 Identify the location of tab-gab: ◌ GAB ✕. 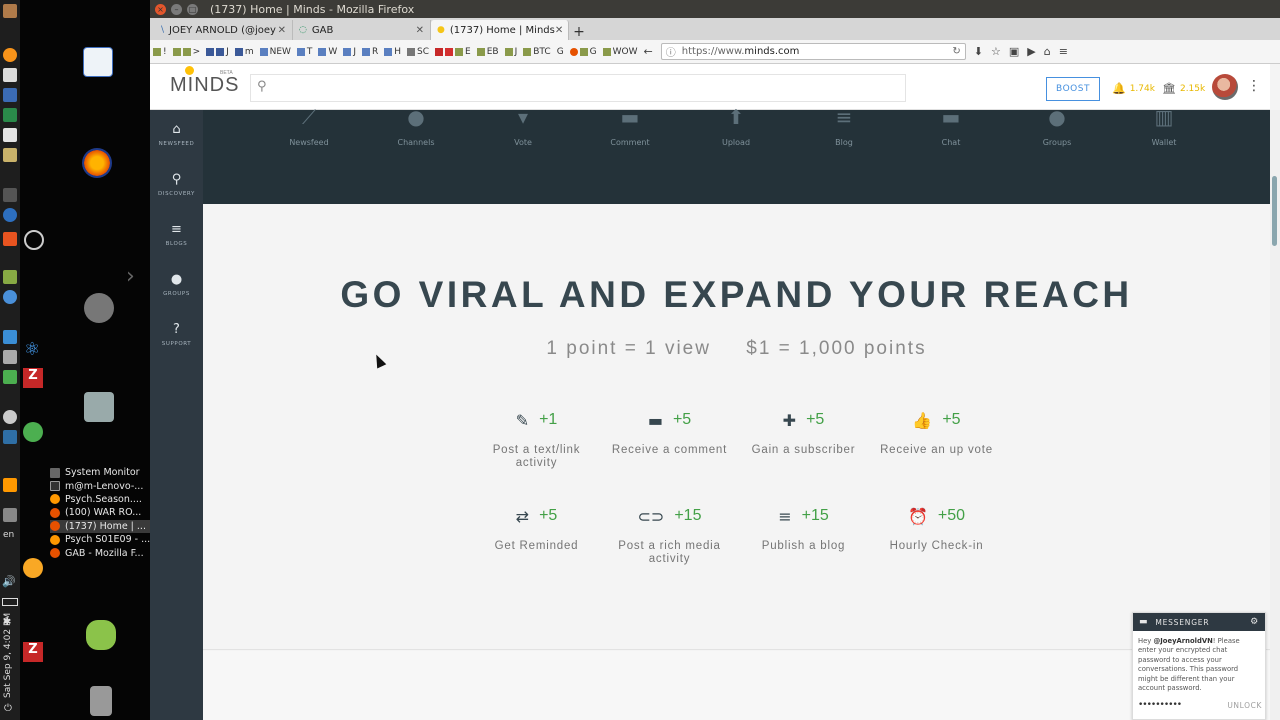
(362, 30).